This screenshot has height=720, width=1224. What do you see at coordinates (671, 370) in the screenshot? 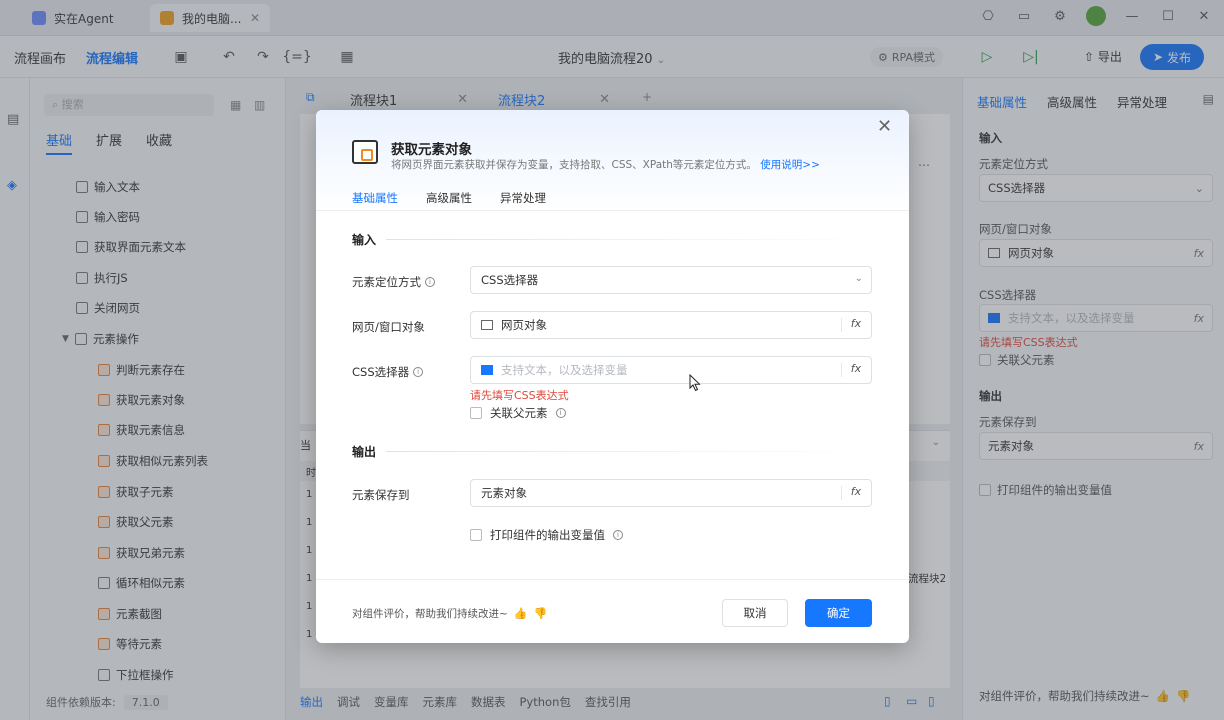
I see `css-selector-input: 支持文本，以及选择变量 fx` at bounding box center [671, 370].